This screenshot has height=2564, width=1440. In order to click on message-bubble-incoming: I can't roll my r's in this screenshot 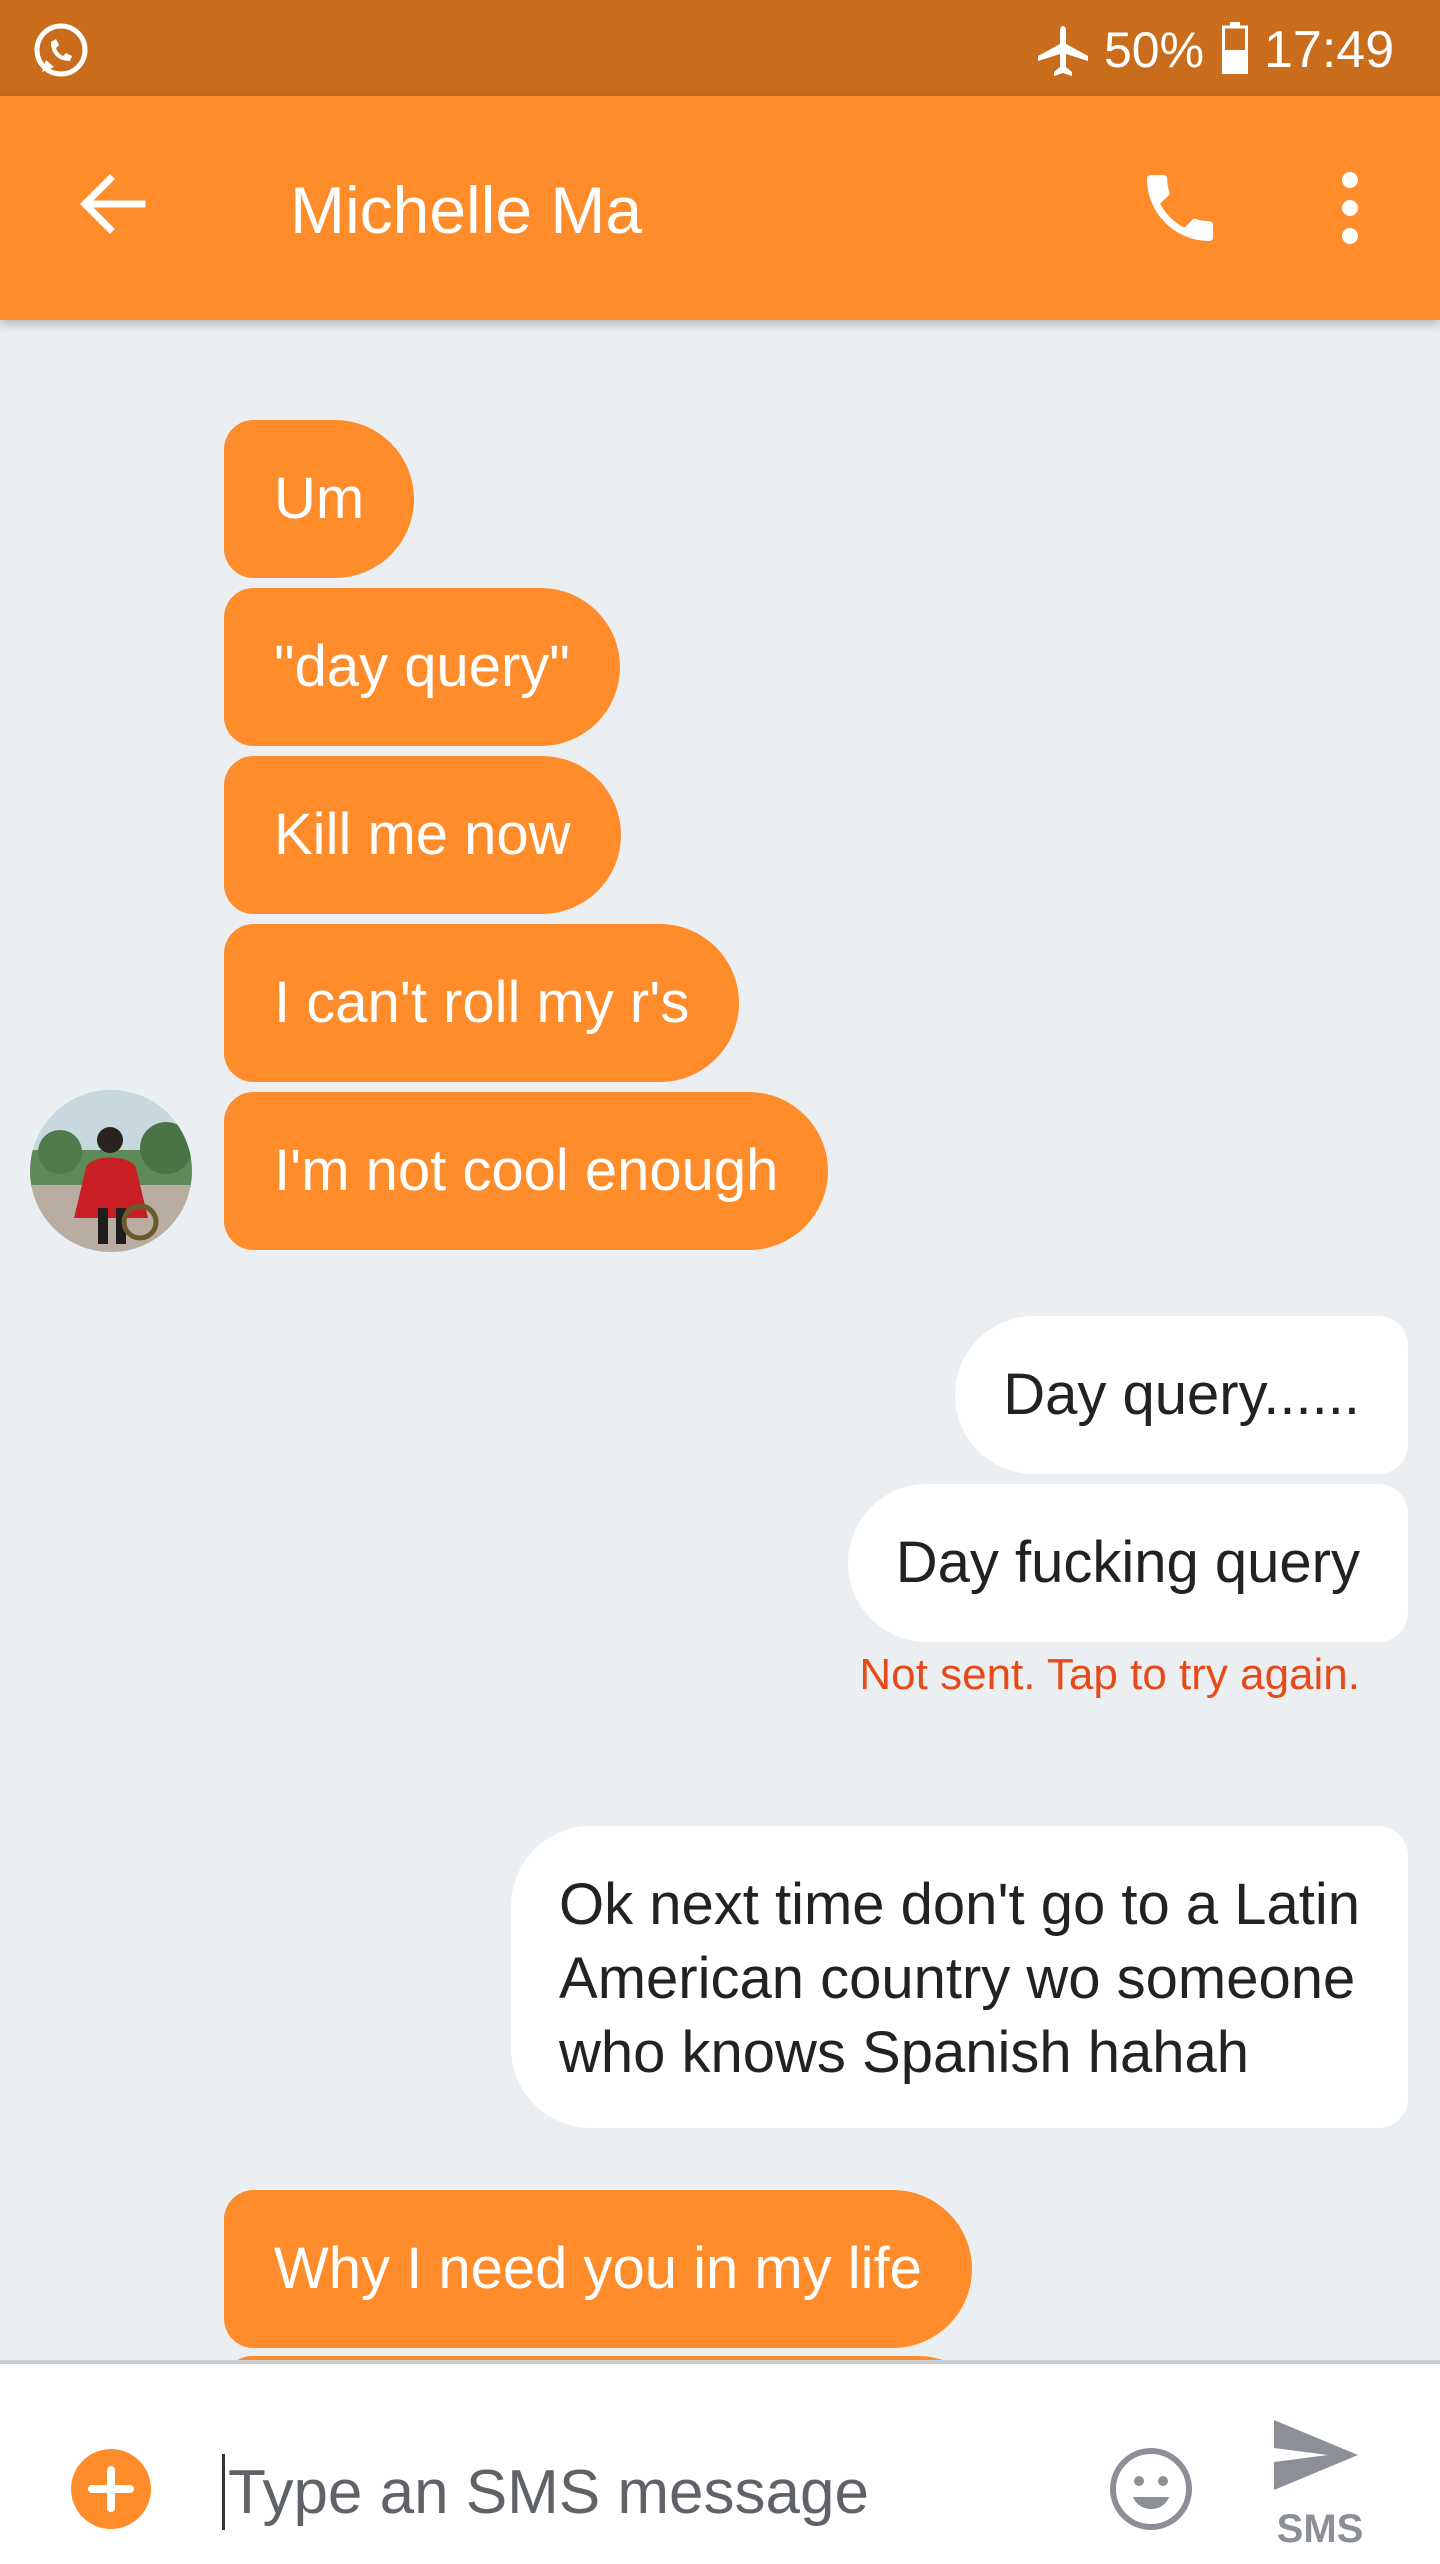, I will do `click(482, 1003)`.